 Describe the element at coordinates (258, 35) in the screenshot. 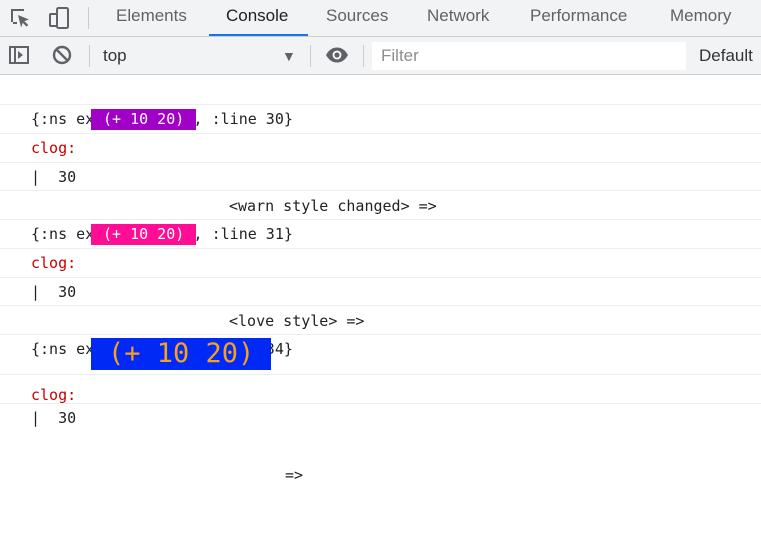

I see `active-tab-indicator` at that location.